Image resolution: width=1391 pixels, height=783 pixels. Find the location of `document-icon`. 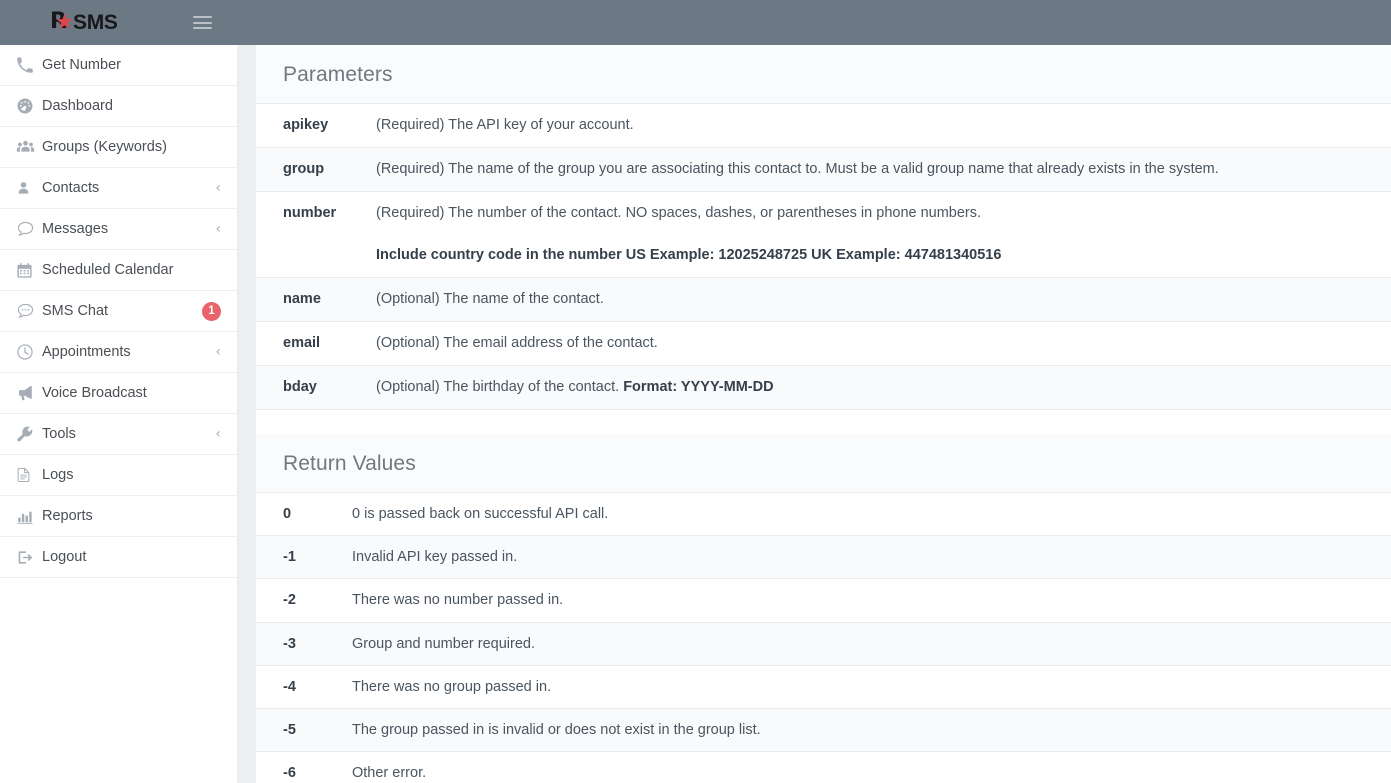

document-icon is located at coordinates (29, 475).